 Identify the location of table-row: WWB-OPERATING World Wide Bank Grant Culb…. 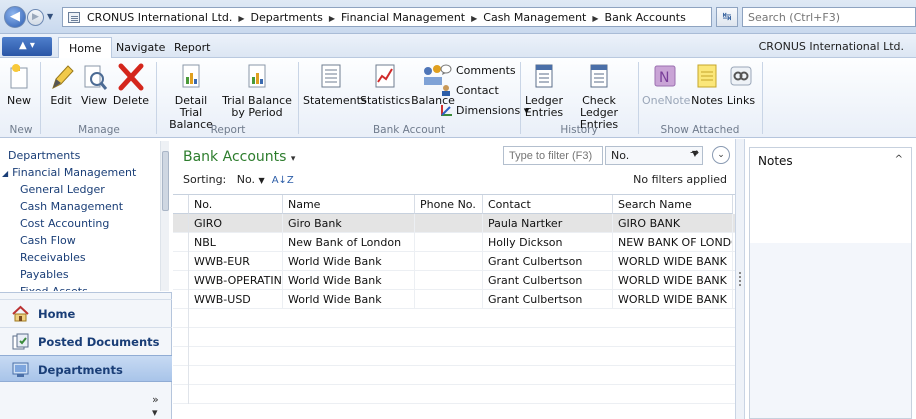
(454, 280).